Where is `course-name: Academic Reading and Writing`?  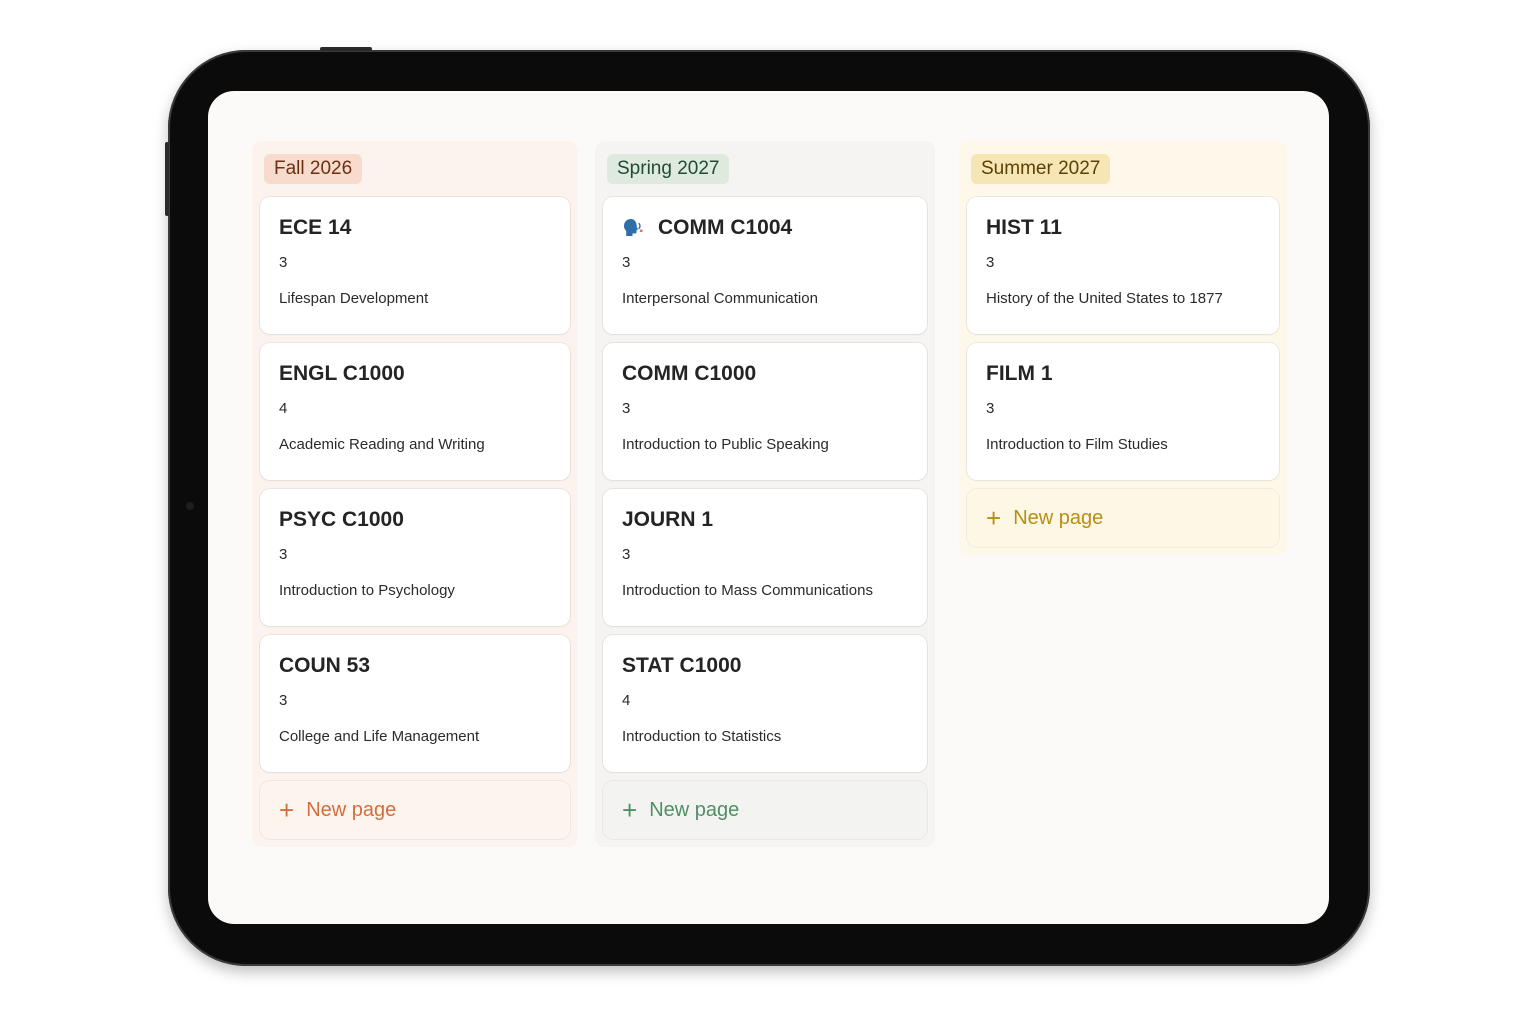 course-name: Academic Reading and Writing is located at coordinates (382, 444).